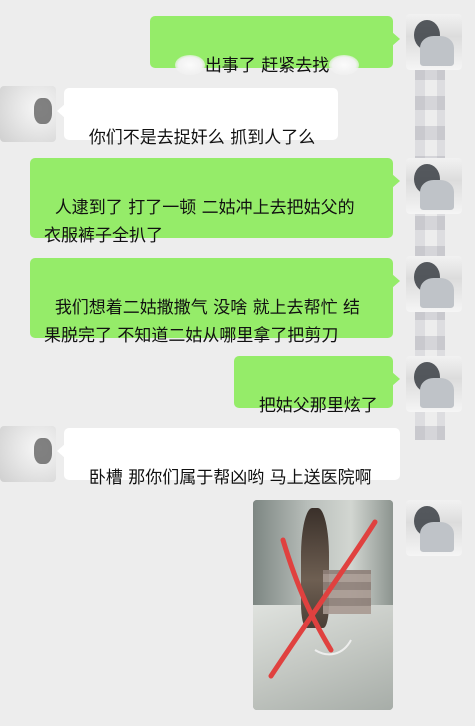  What do you see at coordinates (333, 647) in the screenshot?
I see `white-curve` at bounding box center [333, 647].